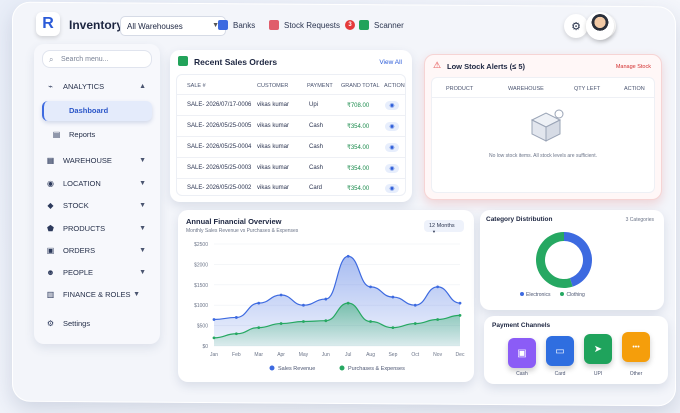 The image size is (680, 413). What do you see at coordinates (219, 147) in the screenshot?
I see `sale-number: SALE- 2026/05/25-0004` at bounding box center [219, 147].